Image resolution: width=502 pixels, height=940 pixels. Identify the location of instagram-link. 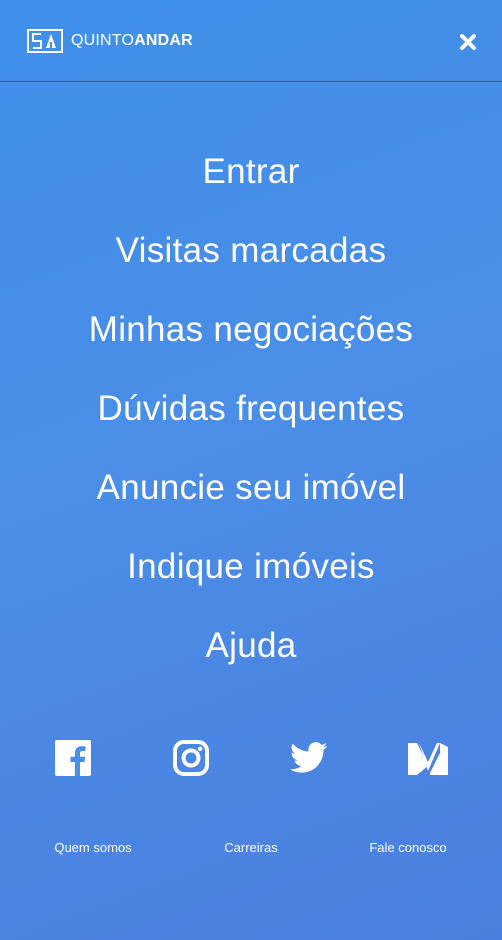
(191, 760).